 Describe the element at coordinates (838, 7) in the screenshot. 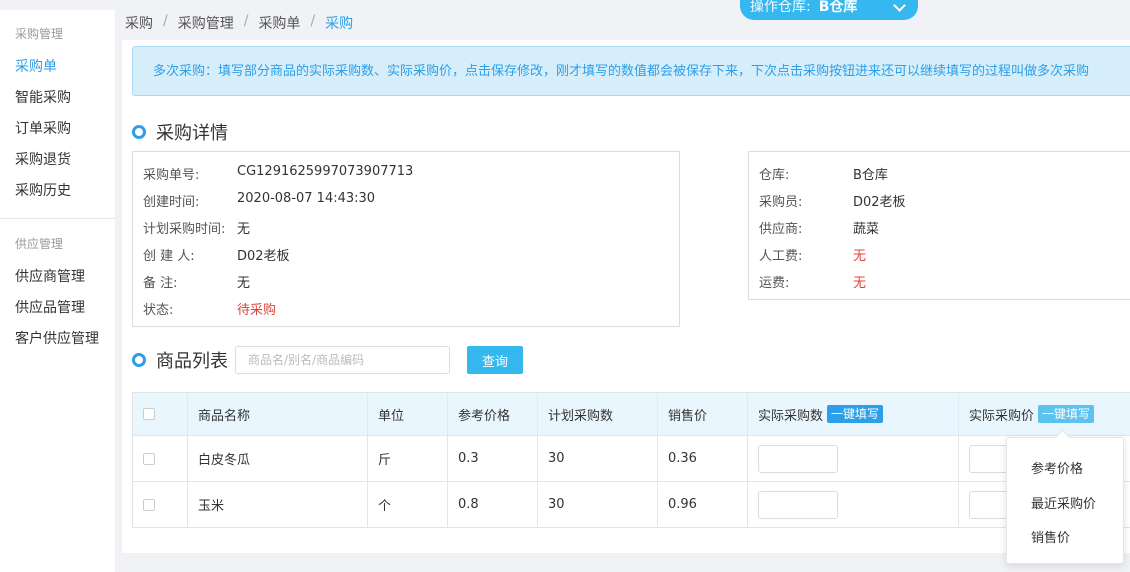

I see `warehouse-value: B仓库` at that location.